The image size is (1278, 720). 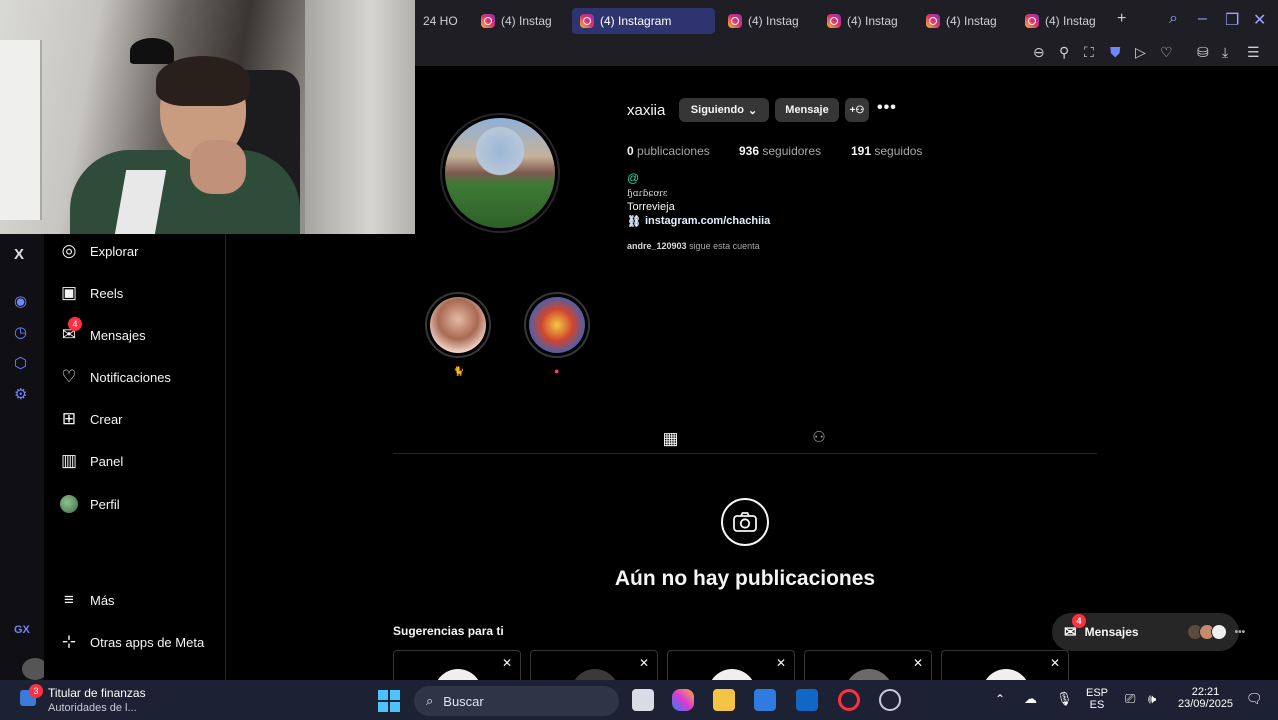 I want to click on heart-icon: ♡, so click(x=1166, y=52).